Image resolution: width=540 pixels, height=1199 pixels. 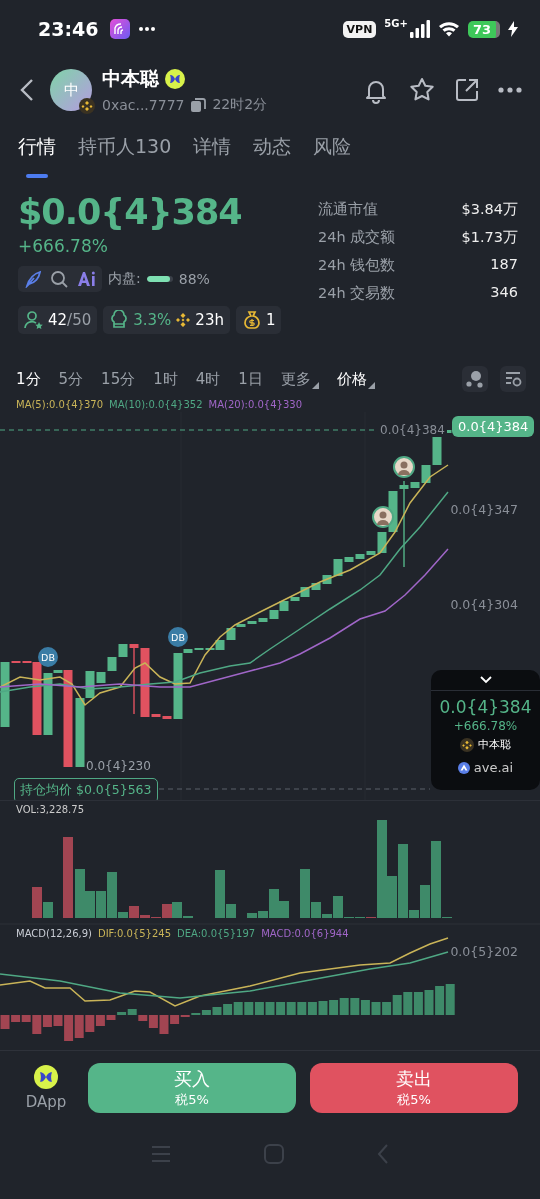 What do you see at coordinates (270, 320) in the screenshot?
I see `bags-count: 1` at bounding box center [270, 320].